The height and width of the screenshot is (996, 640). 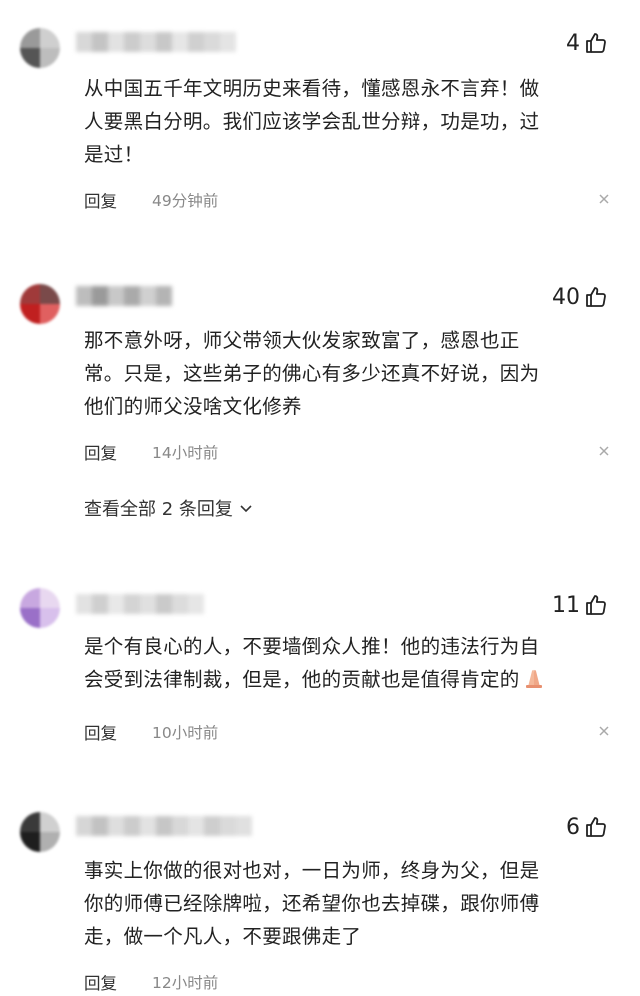 What do you see at coordinates (346, 733) in the screenshot?
I see `reply-row: 回复 10小时前` at bounding box center [346, 733].